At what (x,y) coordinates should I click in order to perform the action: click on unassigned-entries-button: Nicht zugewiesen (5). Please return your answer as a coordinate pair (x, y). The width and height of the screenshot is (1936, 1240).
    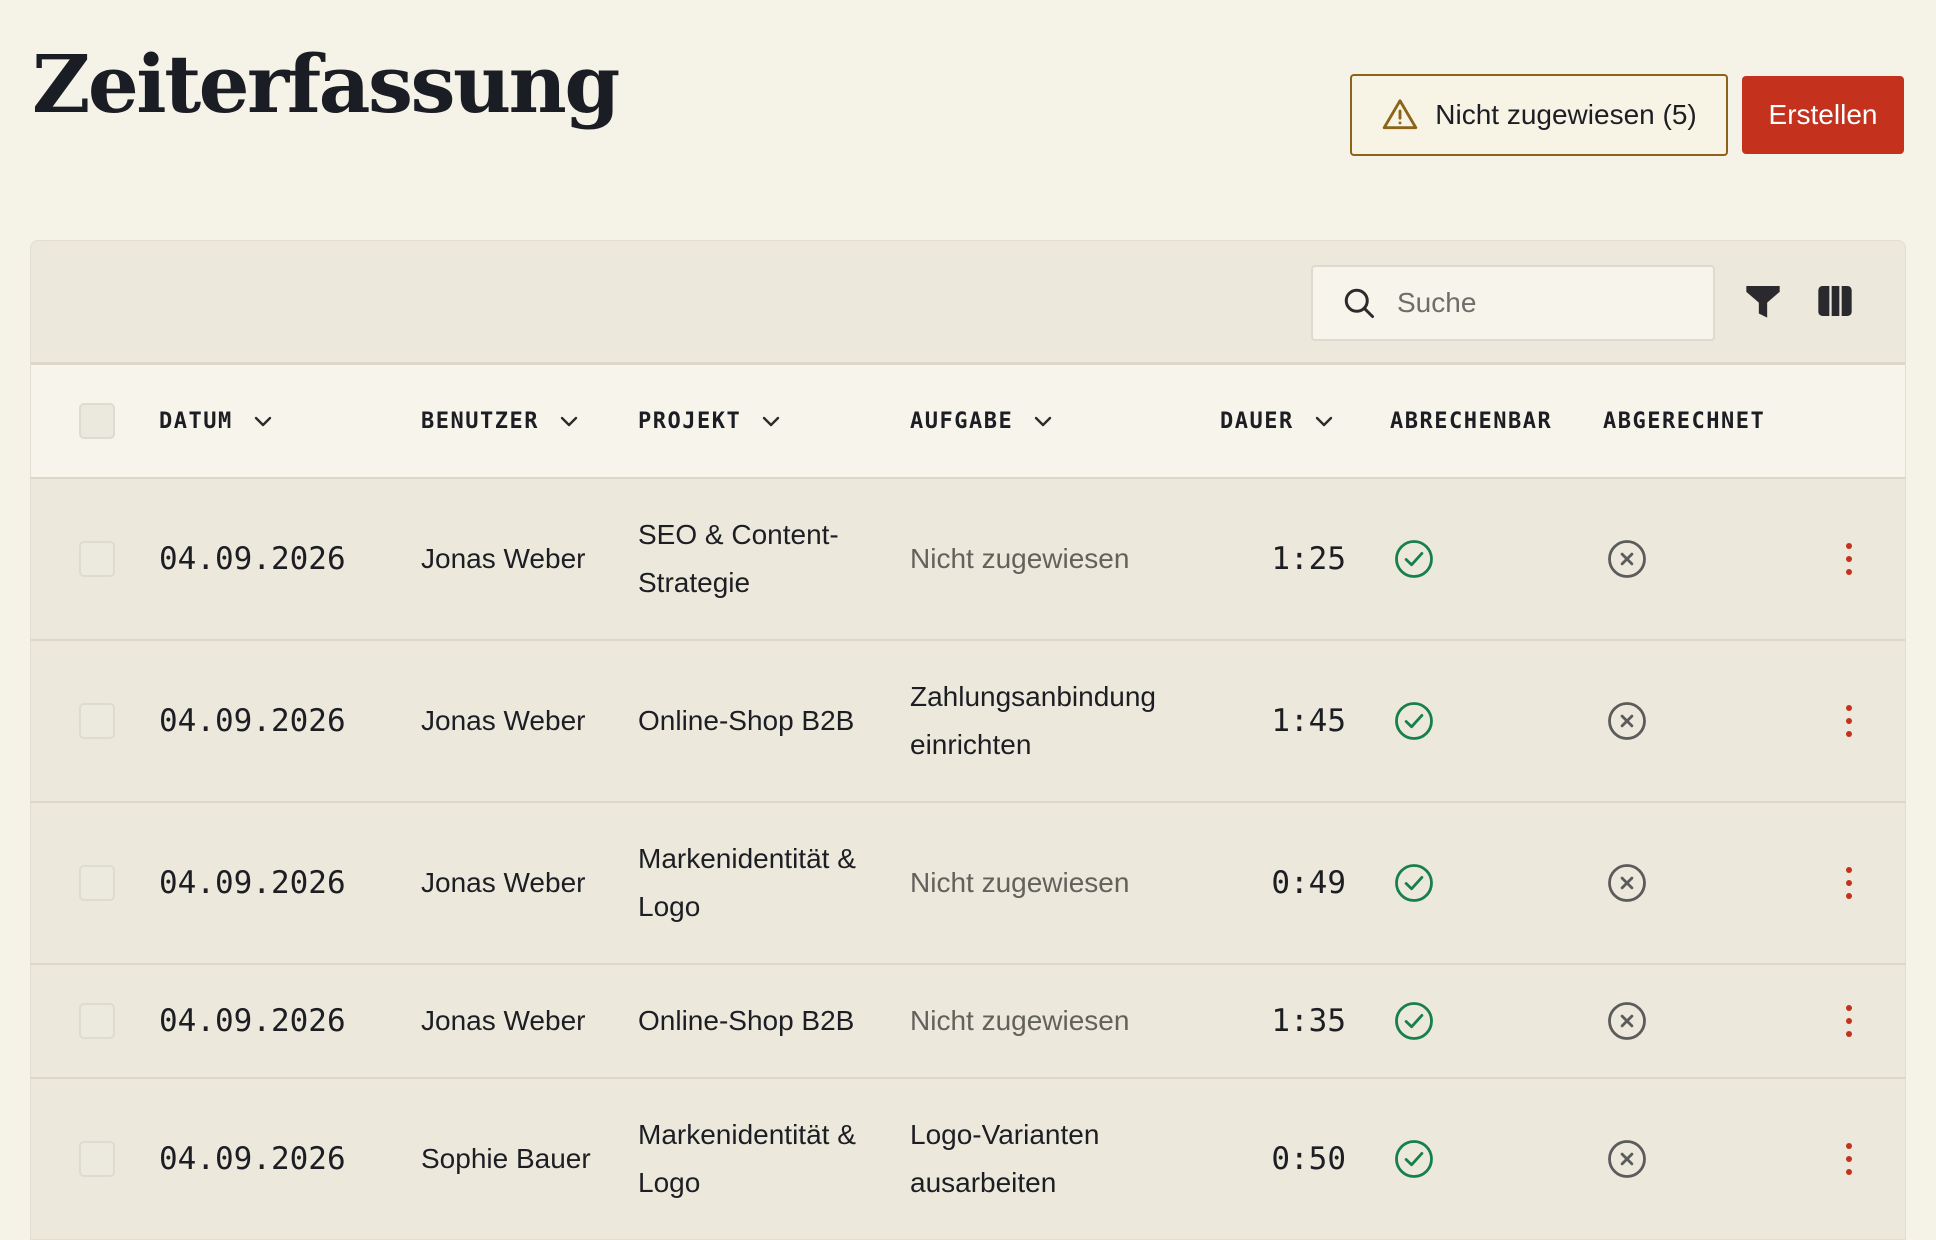
    Looking at the image, I should click on (1539, 115).